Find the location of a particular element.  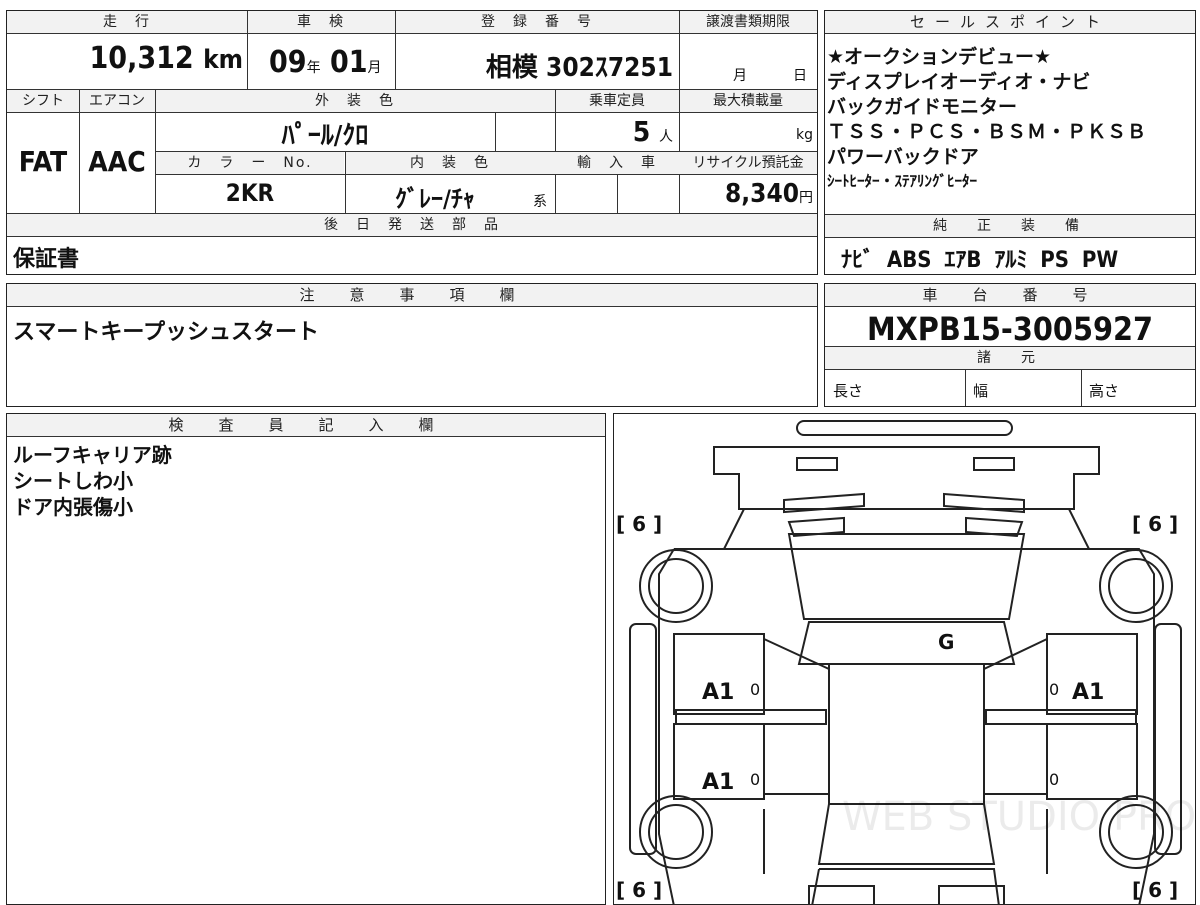

after-parts-label: 後 日 発 送 部 品 is located at coordinates (412, 225).